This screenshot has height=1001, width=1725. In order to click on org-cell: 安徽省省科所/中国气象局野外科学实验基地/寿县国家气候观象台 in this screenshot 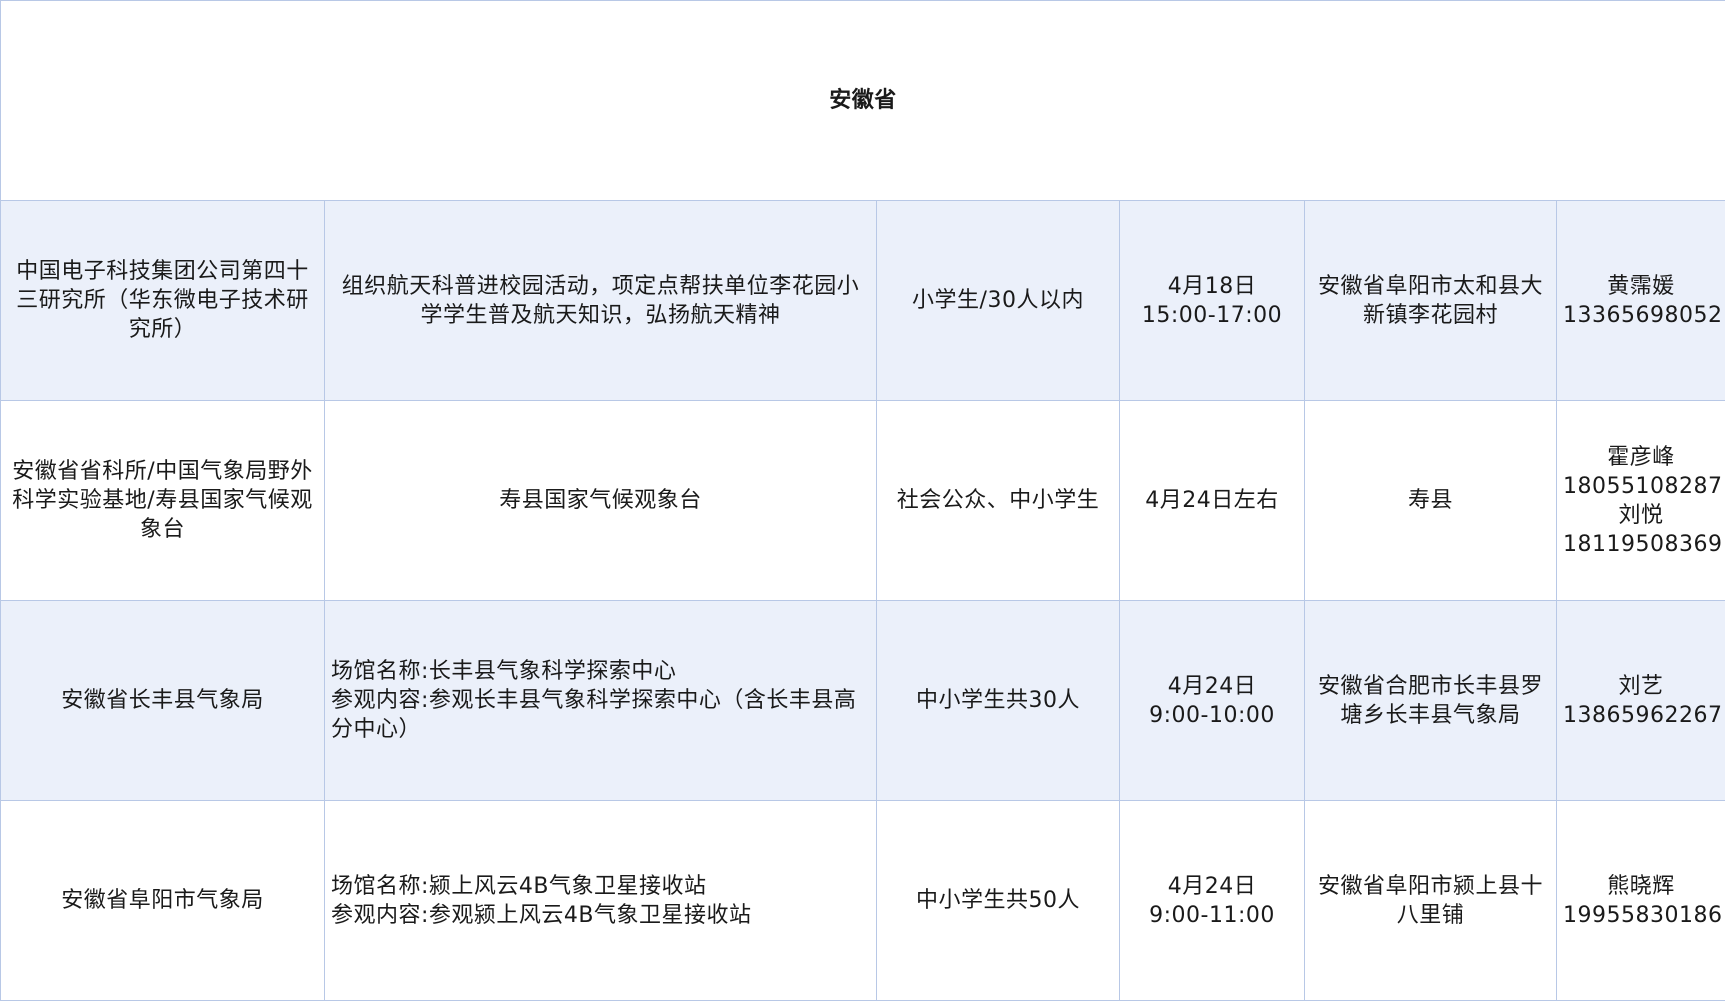, I will do `click(162, 500)`.